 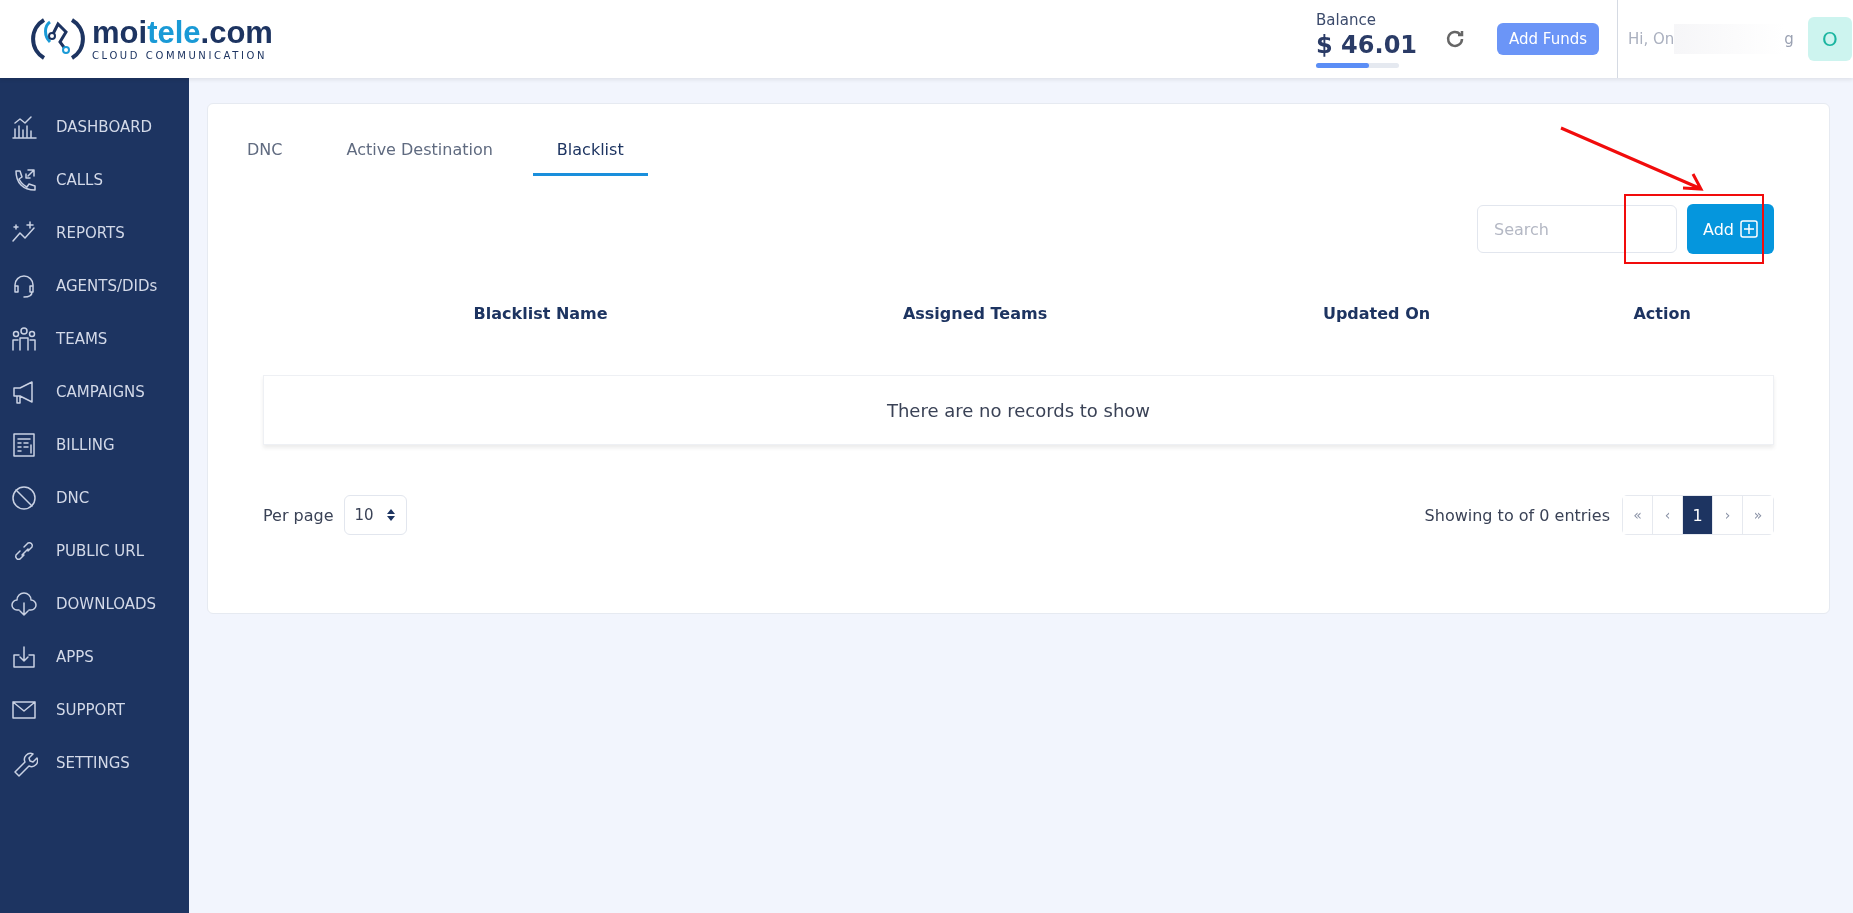 What do you see at coordinates (1577, 229) in the screenshot?
I see `search-field: Search` at bounding box center [1577, 229].